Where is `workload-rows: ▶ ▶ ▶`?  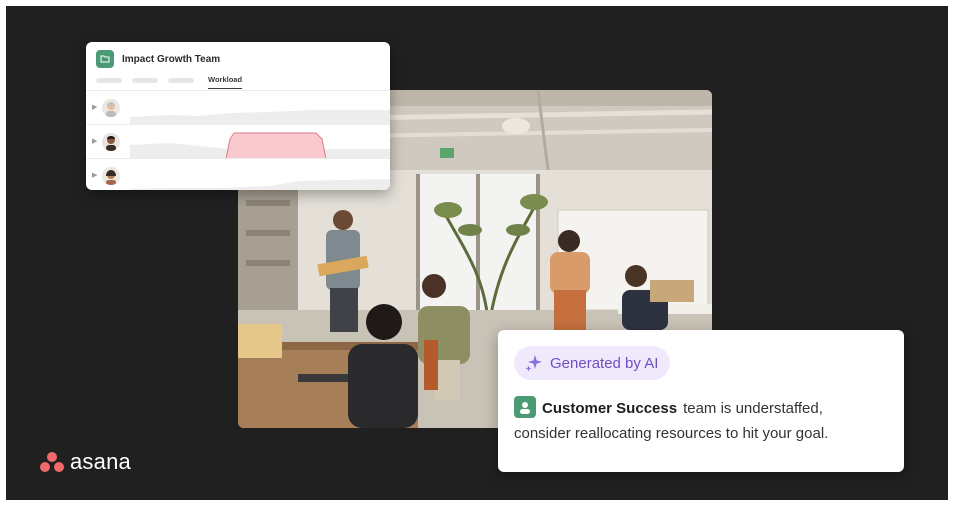 workload-rows: ▶ ▶ ▶ is located at coordinates (238, 140).